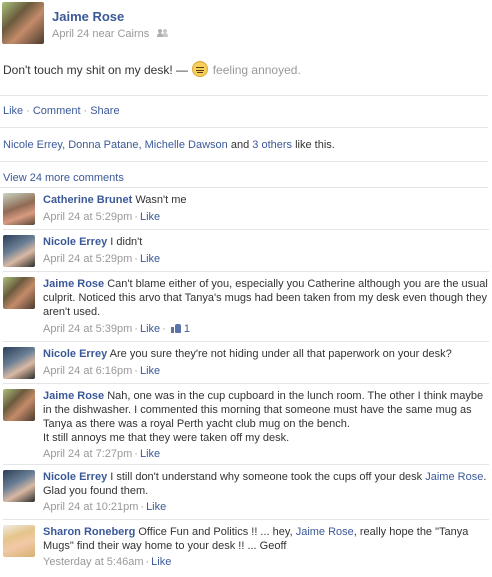 The height and width of the screenshot is (577, 492). What do you see at coordinates (93, 562) in the screenshot?
I see `comment-timestamp: Yesterday at 5:46am` at bounding box center [93, 562].